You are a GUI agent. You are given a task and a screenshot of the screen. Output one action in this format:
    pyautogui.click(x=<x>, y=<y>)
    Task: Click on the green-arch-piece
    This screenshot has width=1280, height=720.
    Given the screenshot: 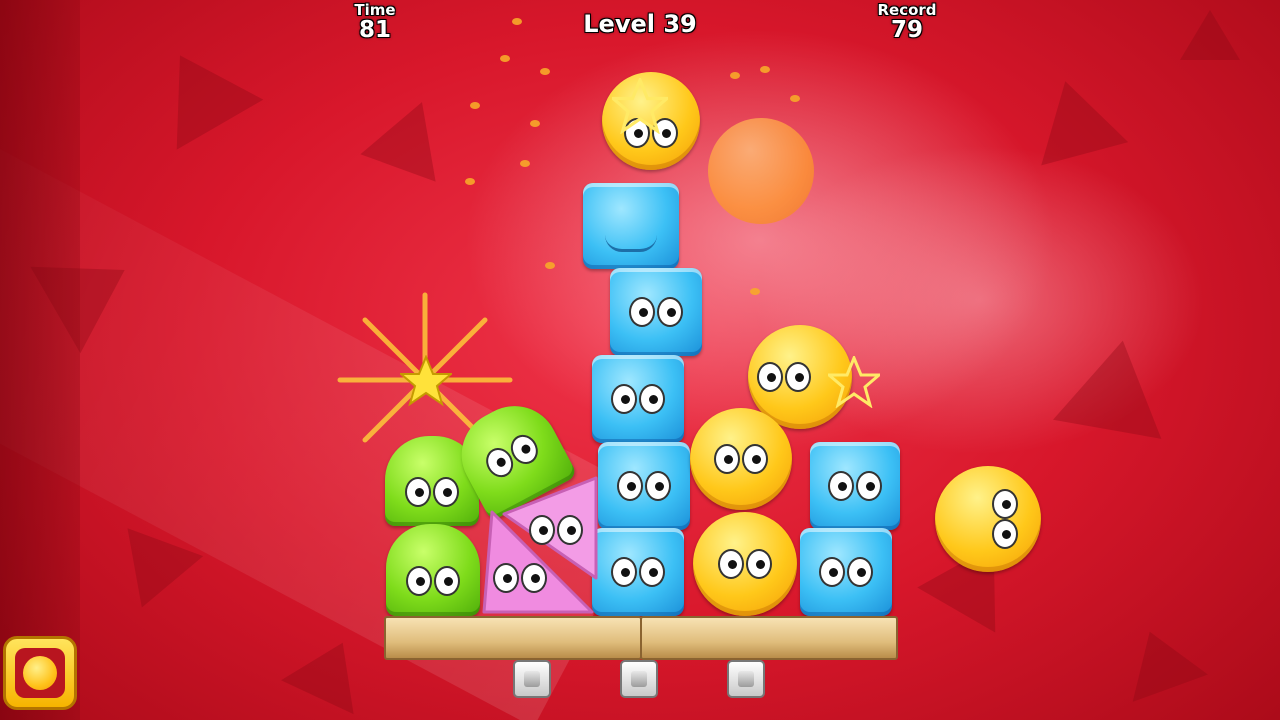 What is the action you would take?
    pyautogui.click(x=433, y=570)
    